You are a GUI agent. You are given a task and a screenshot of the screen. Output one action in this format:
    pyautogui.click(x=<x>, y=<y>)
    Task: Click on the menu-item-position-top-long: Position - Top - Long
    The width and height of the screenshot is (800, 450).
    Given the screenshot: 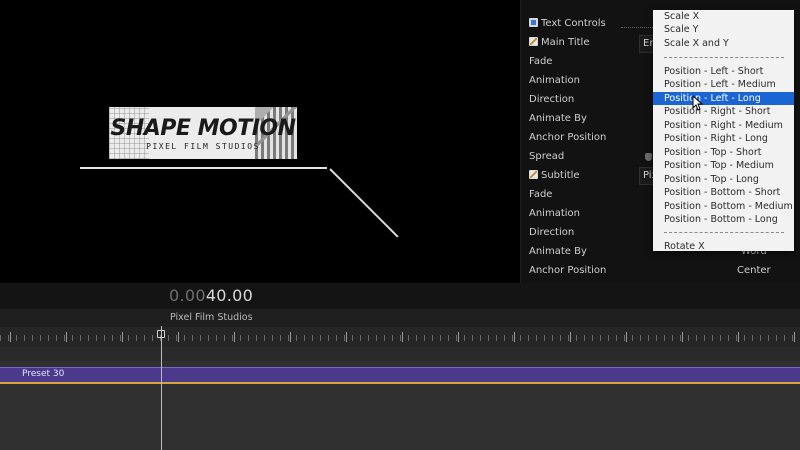 What is the action you would take?
    pyautogui.click(x=723, y=179)
    